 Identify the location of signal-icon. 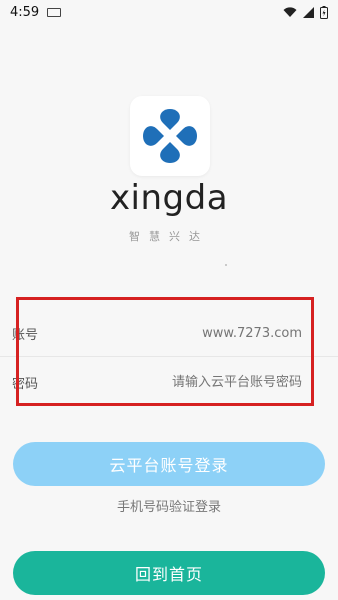
(308, 12).